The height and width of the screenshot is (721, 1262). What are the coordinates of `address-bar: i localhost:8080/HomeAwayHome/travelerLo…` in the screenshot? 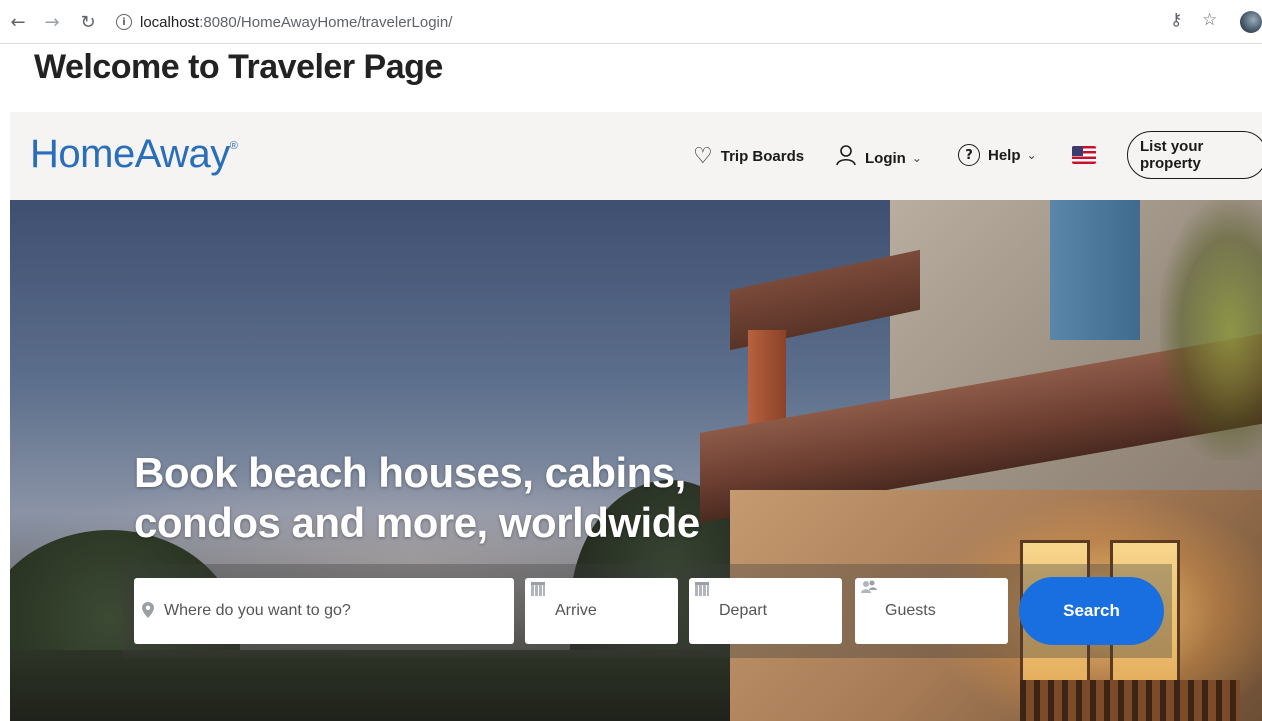 It's located at (656, 22).